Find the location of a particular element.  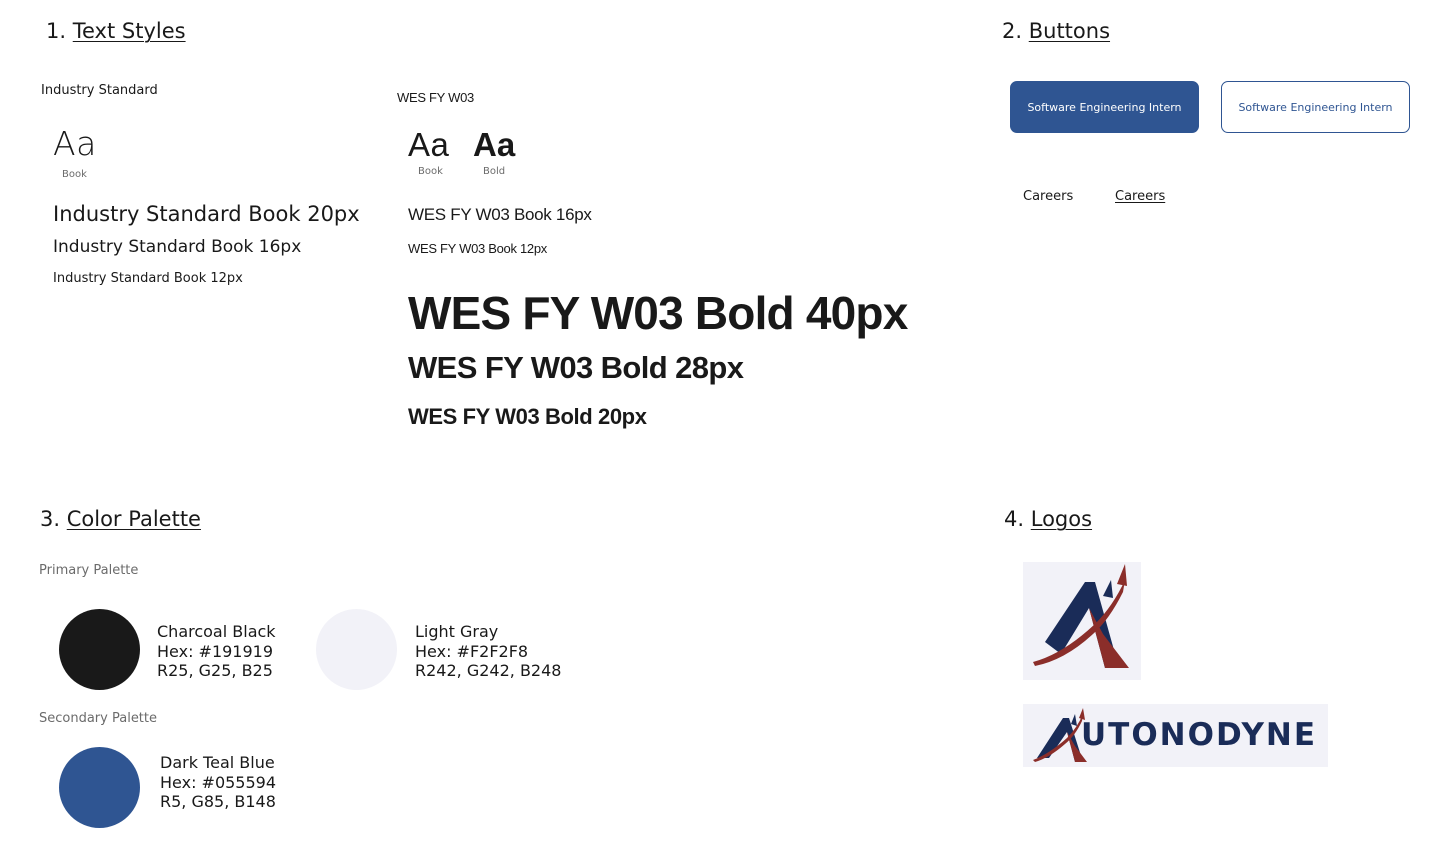

careers-link-hover: Careers is located at coordinates (1140, 196).